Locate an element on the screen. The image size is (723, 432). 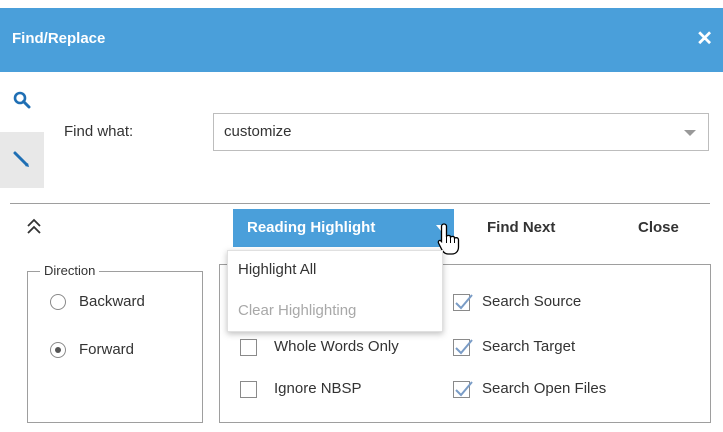
collapse-up-icon is located at coordinates (34, 227).